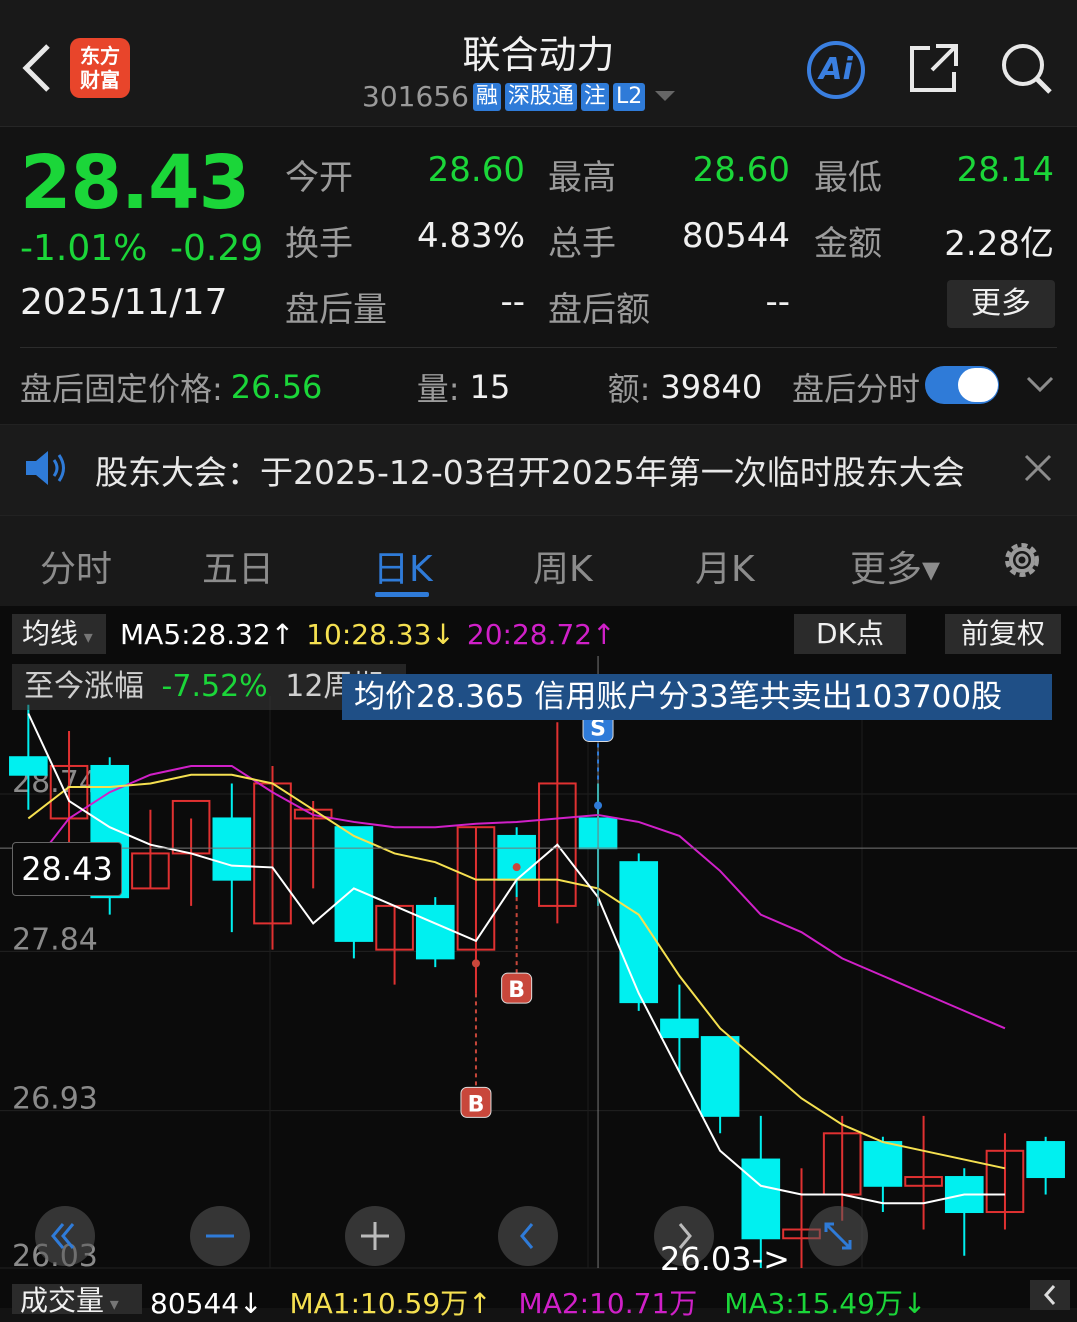 Image resolution: width=1077 pixels, height=1322 pixels. I want to click on label-after-amount: 盘后额, so click(599, 310).